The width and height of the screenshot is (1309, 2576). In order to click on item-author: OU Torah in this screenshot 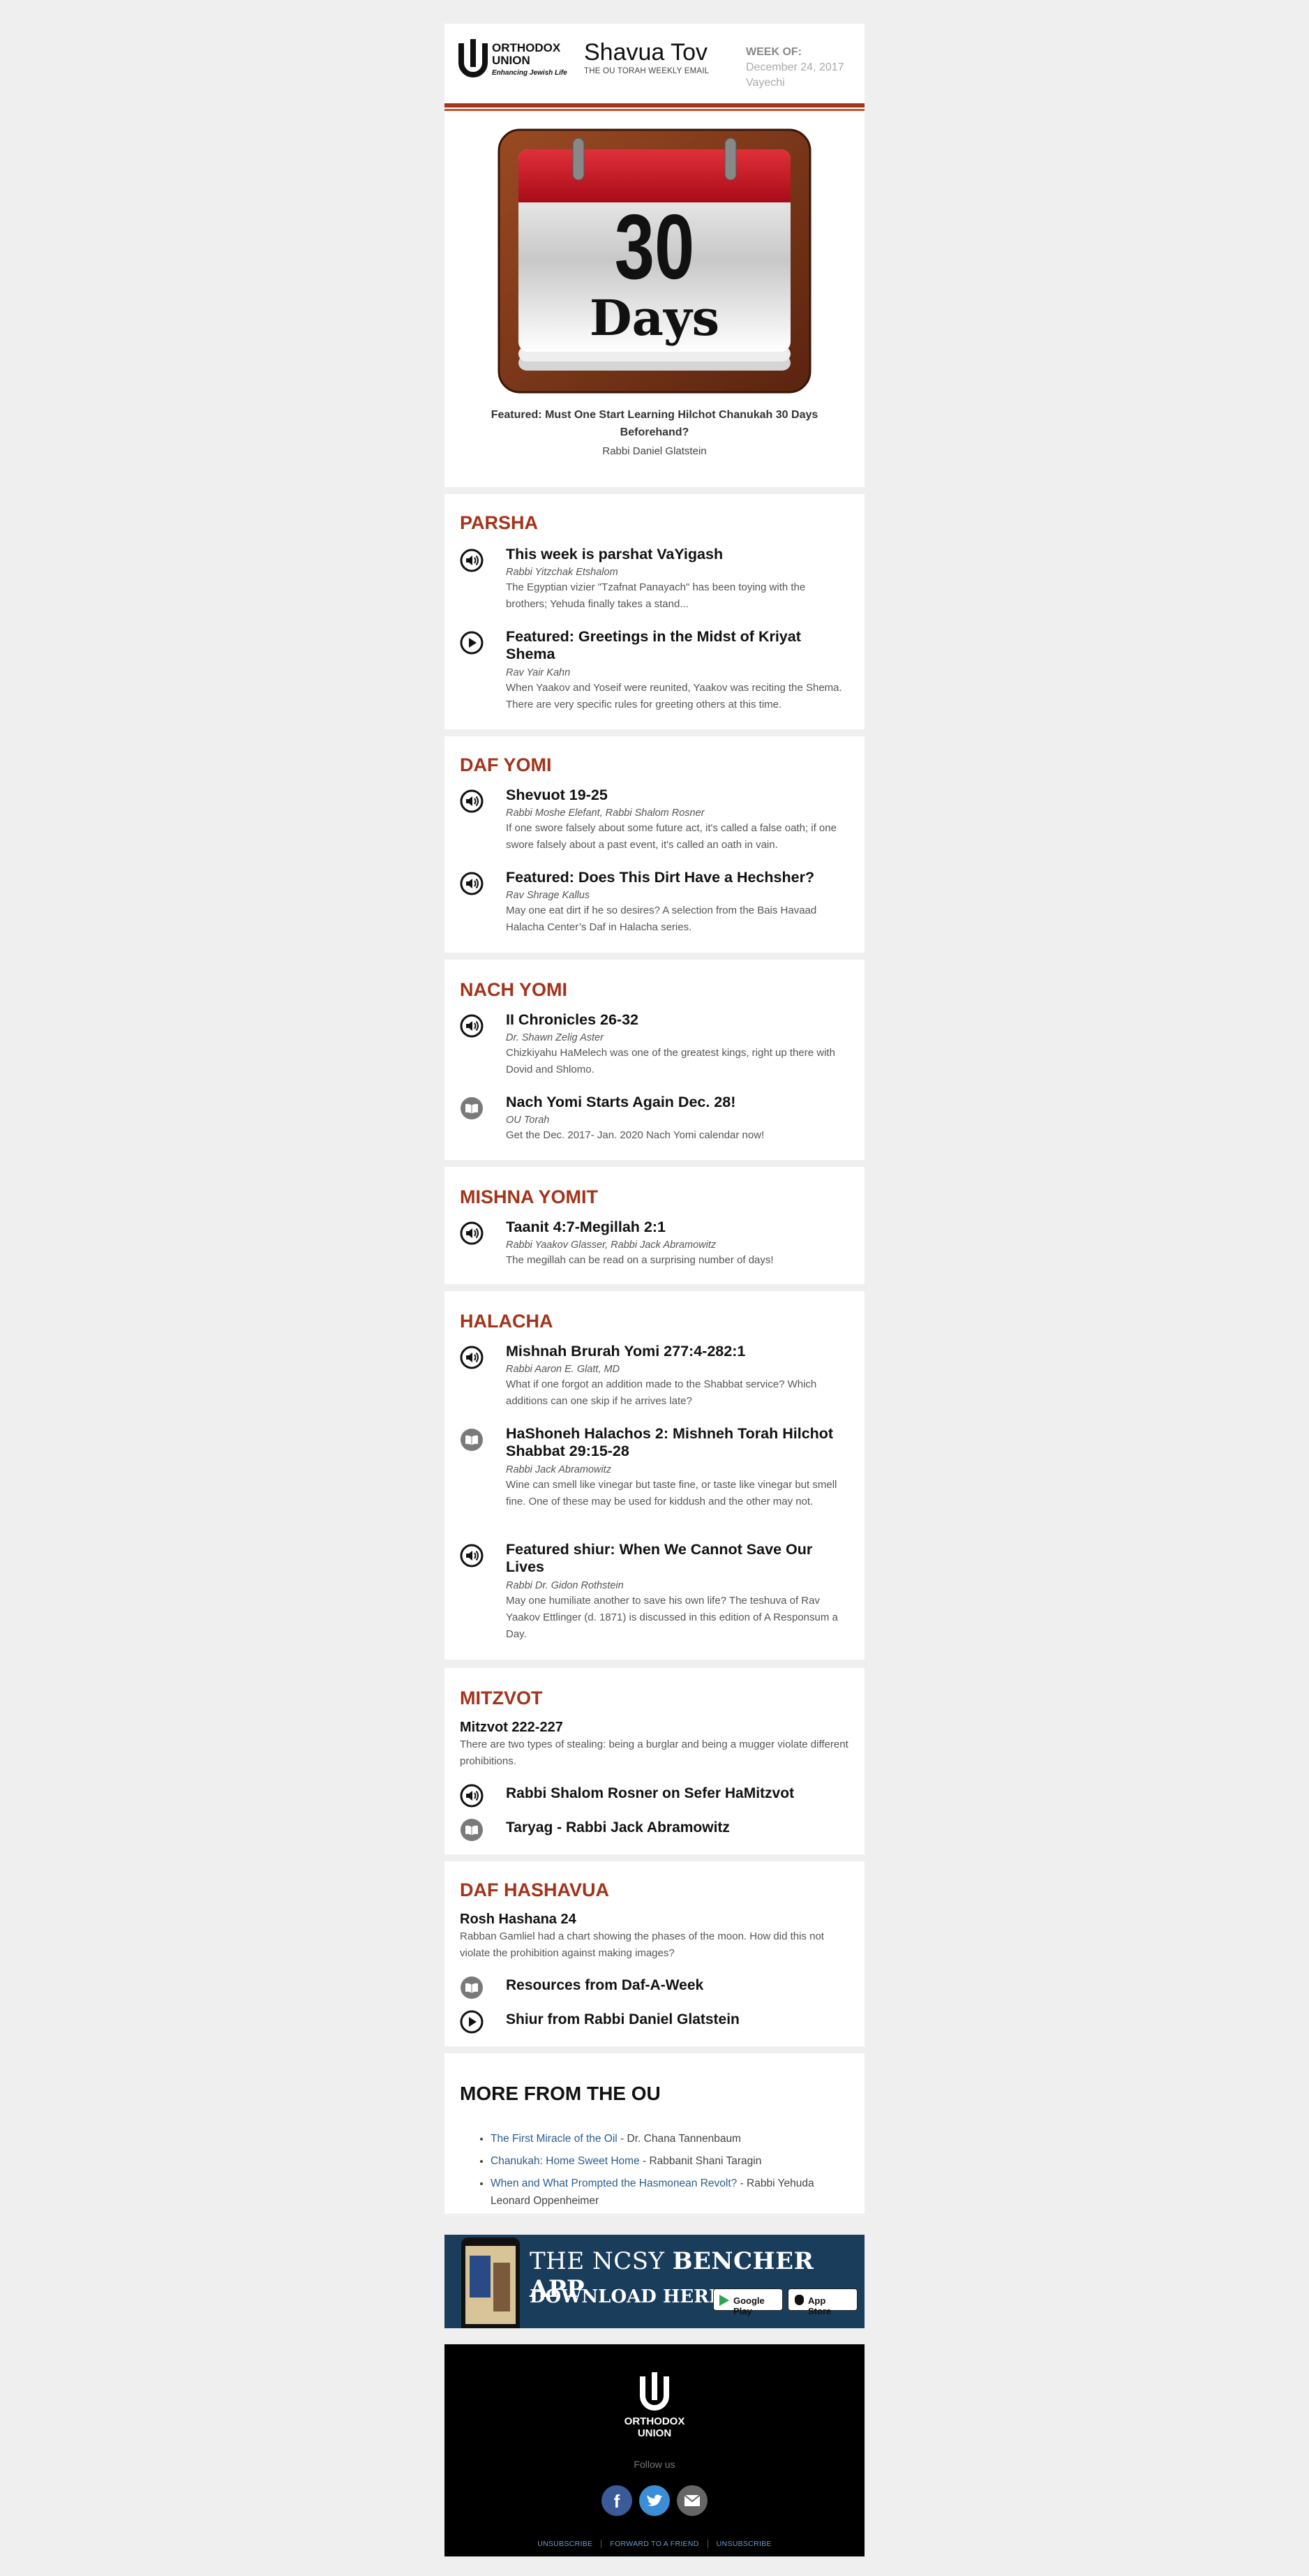, I will do `click(528, 1120)`.